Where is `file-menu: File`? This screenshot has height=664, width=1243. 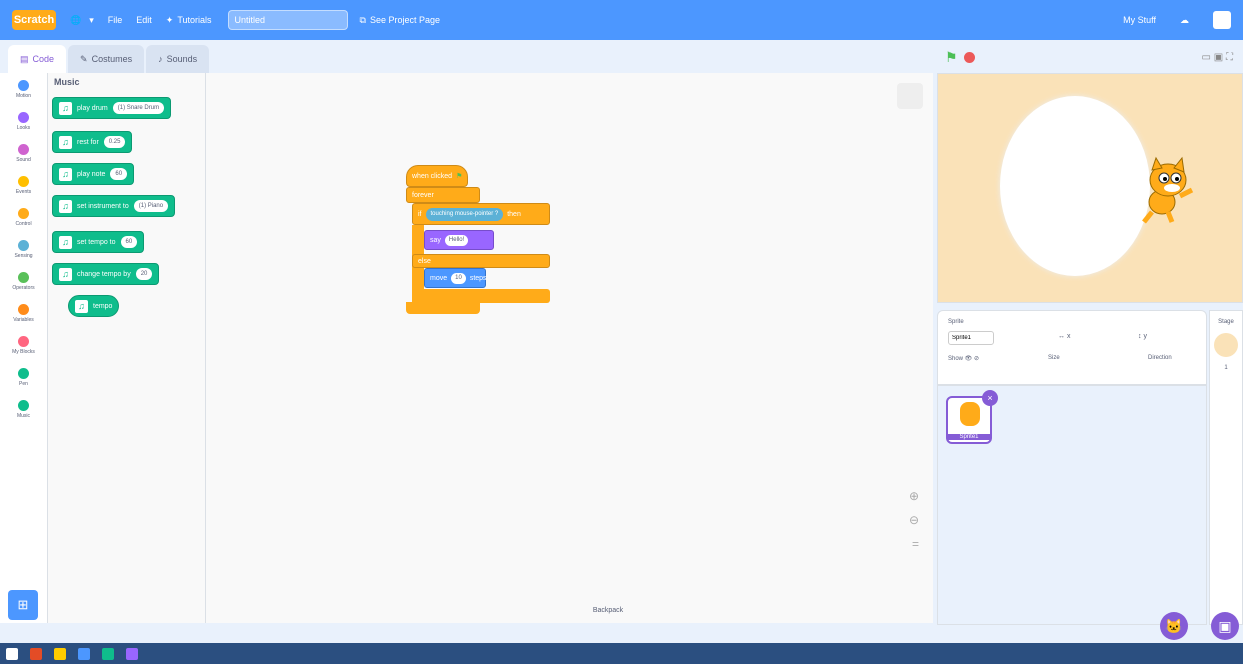
file-menu: File is located at coordinates (115, 20).